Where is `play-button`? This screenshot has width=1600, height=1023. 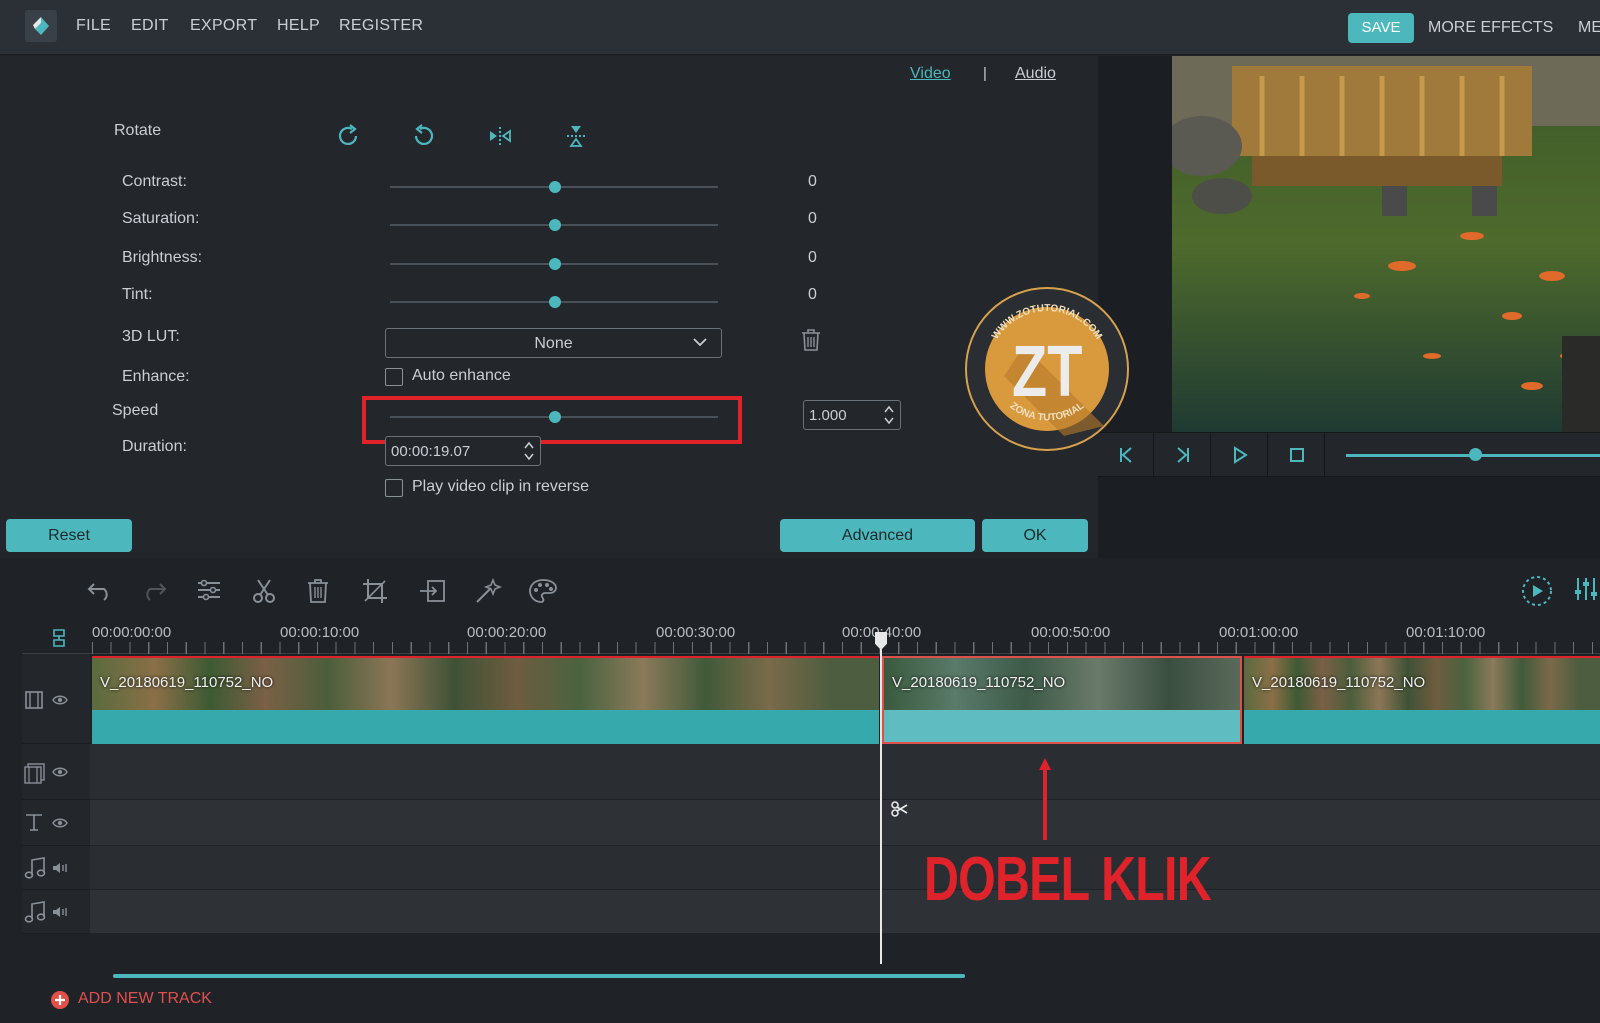 play-button is located at coordinates (1240, 455).